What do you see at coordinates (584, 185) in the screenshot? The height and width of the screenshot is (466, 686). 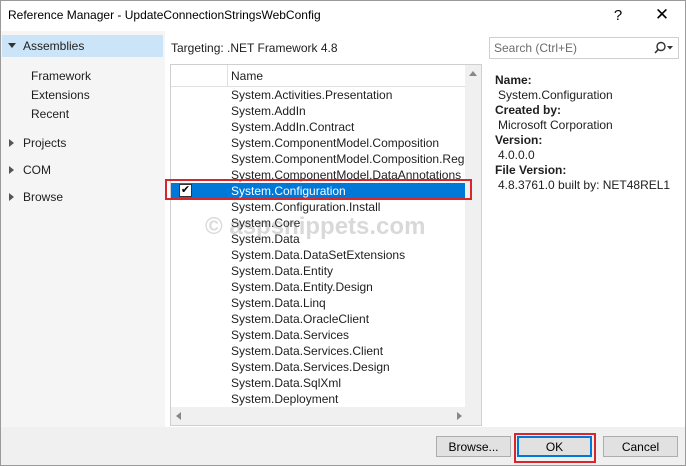 I see `file-version-value: 4.8.3761.0 built by: NET48REL1` at bounding box center [584, 185].